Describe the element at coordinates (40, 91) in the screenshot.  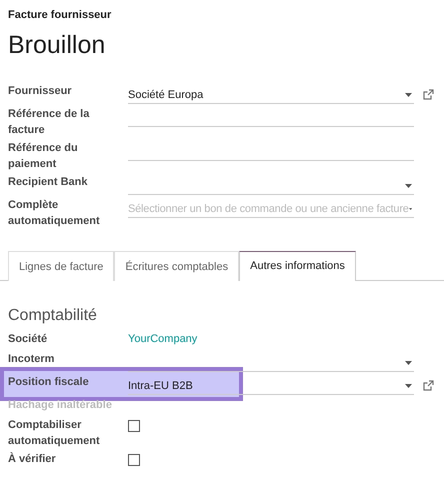
I see `field-label: Fournisseur` at that location.